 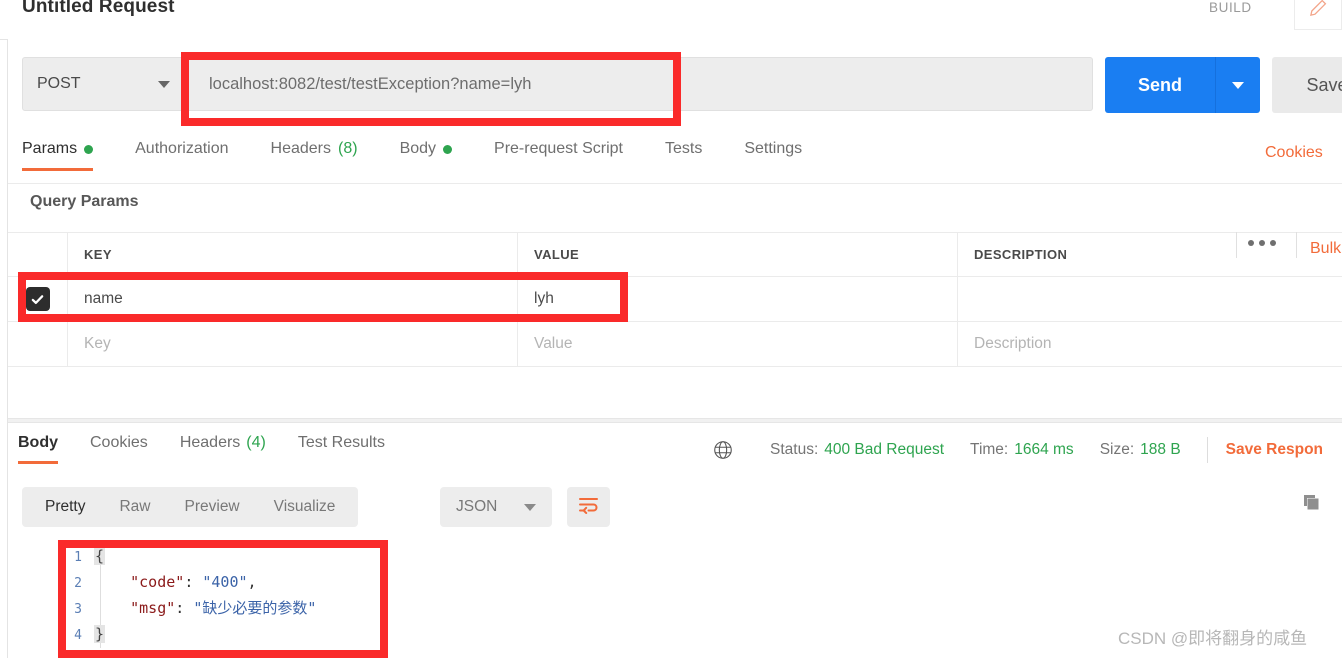 What do you see at coordinates (1213, 638) in the screenshot?
I see `watermark: CSDN @即将翻身的咸鱼` at bounding box center [1213, 638].